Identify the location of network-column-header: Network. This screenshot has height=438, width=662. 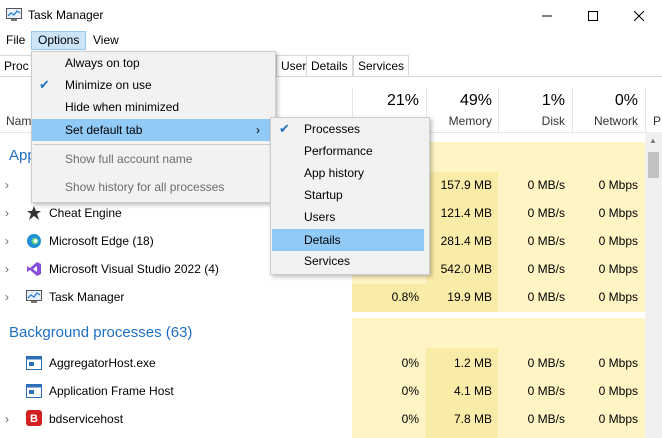
(605, 121).